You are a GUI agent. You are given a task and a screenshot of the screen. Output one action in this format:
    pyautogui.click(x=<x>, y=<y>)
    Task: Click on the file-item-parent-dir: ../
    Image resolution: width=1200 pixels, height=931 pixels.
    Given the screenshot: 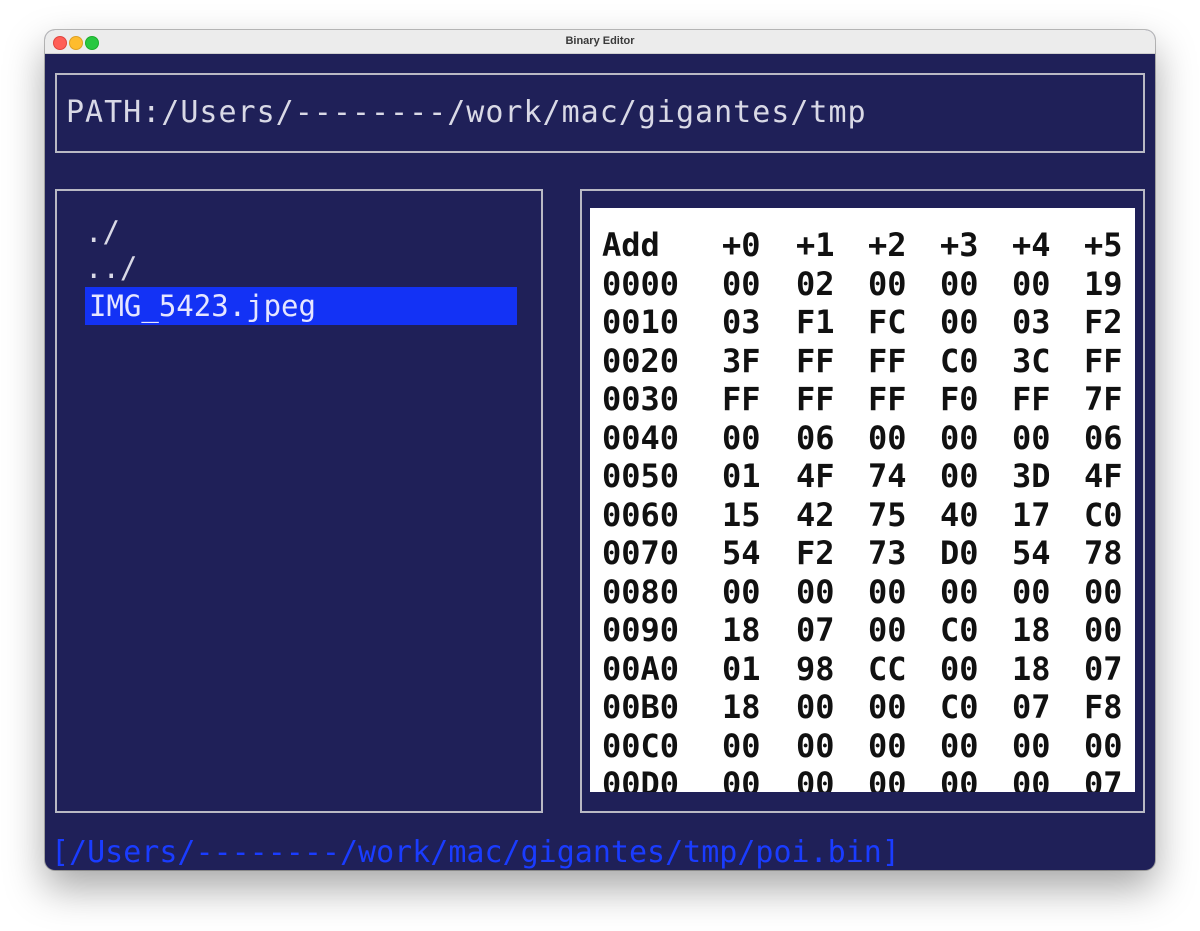 What is the action you would take?
    pyautogui.click(x=111, y=268)
    